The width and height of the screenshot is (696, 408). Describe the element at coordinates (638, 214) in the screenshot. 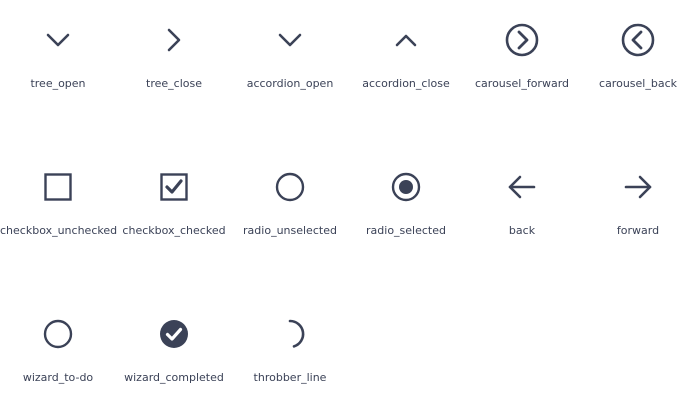

I see `icon-tile-forward: forward` at that location.